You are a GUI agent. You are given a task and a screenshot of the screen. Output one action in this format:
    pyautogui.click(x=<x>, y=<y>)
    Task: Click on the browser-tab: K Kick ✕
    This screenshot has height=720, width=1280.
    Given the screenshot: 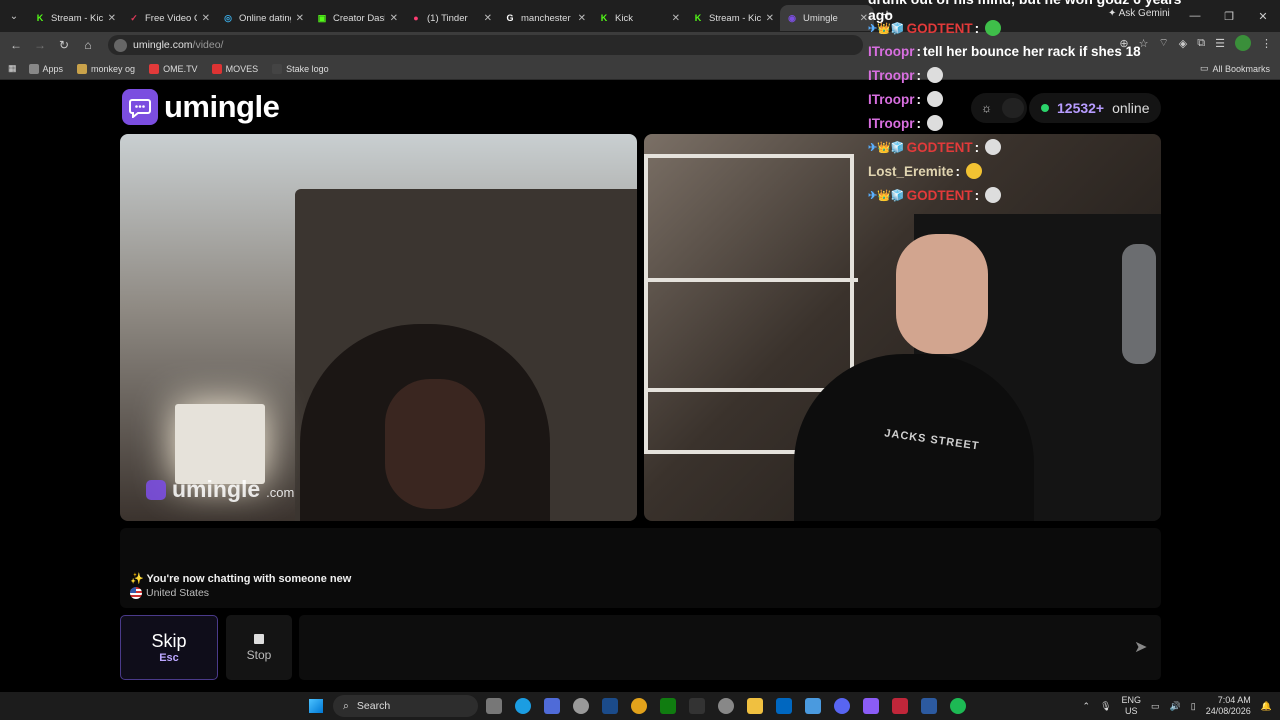 What is the action you would take?
    pyautogui.click(x=639, y=18)
    